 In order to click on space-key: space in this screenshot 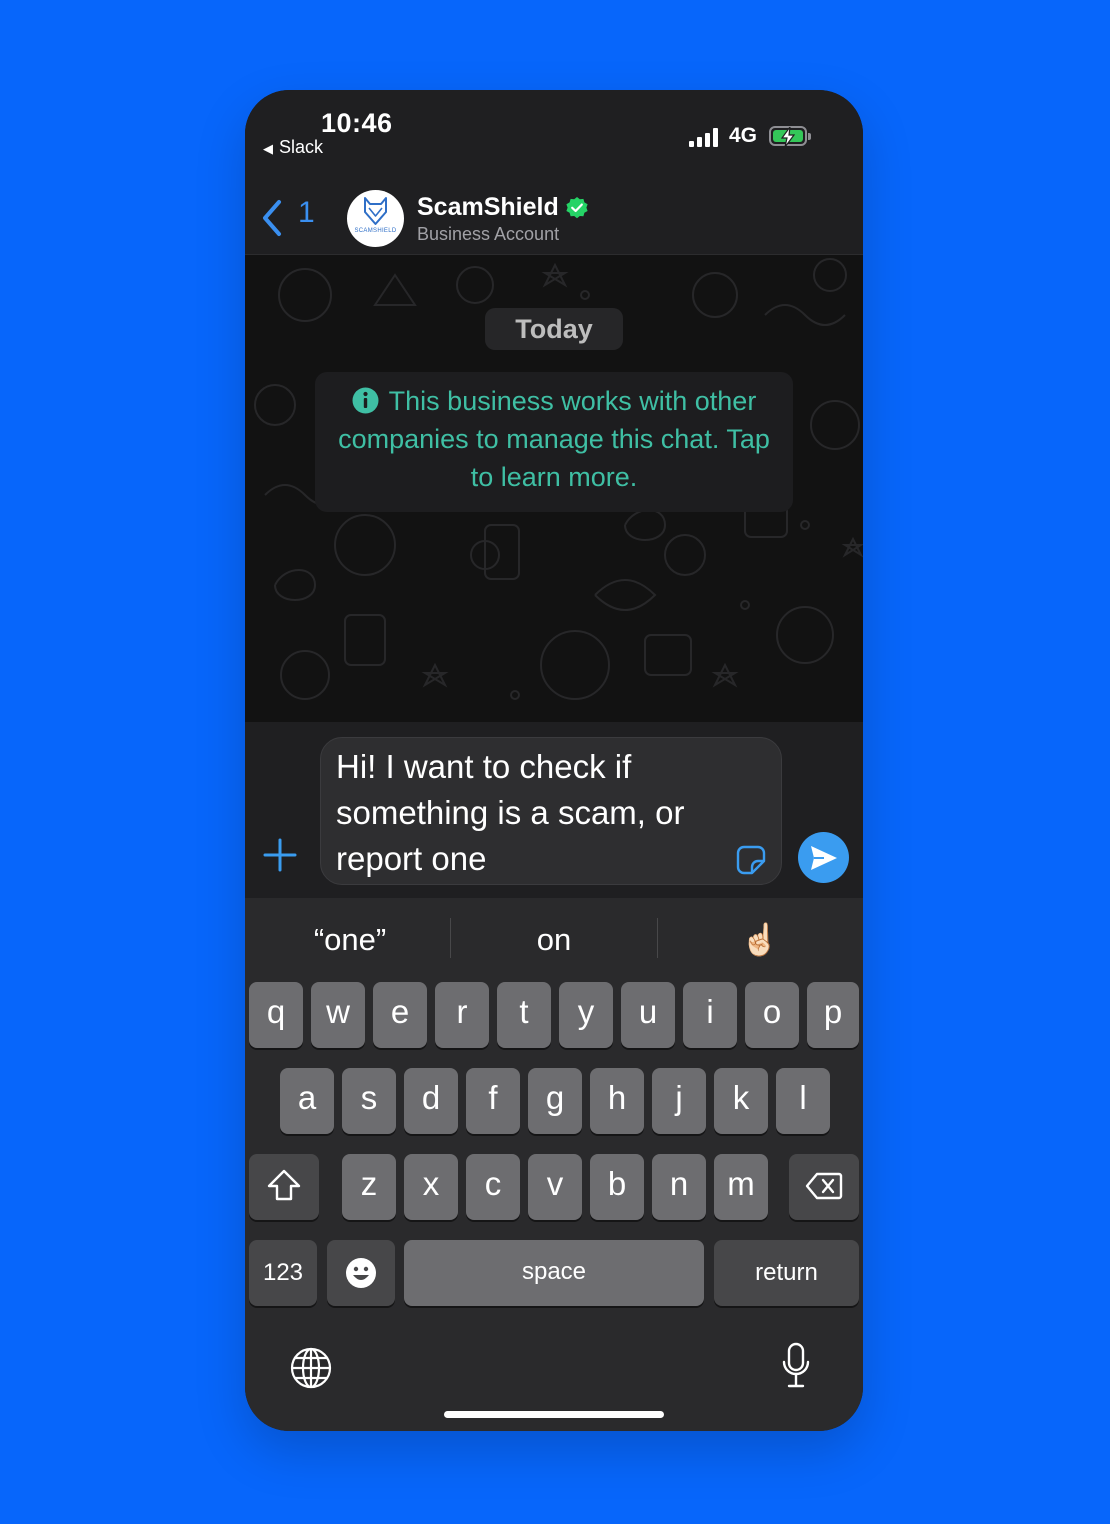, I will do `click(554, 1273)`.